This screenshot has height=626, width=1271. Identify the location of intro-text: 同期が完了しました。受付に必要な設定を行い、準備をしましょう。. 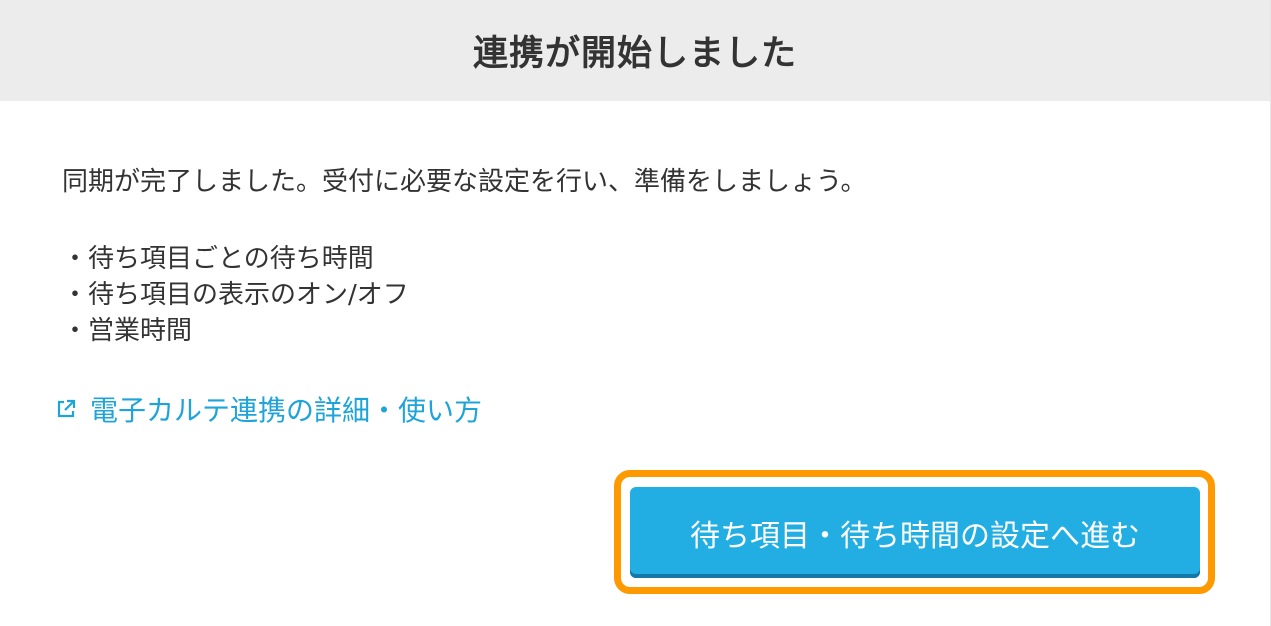
(464, 182).